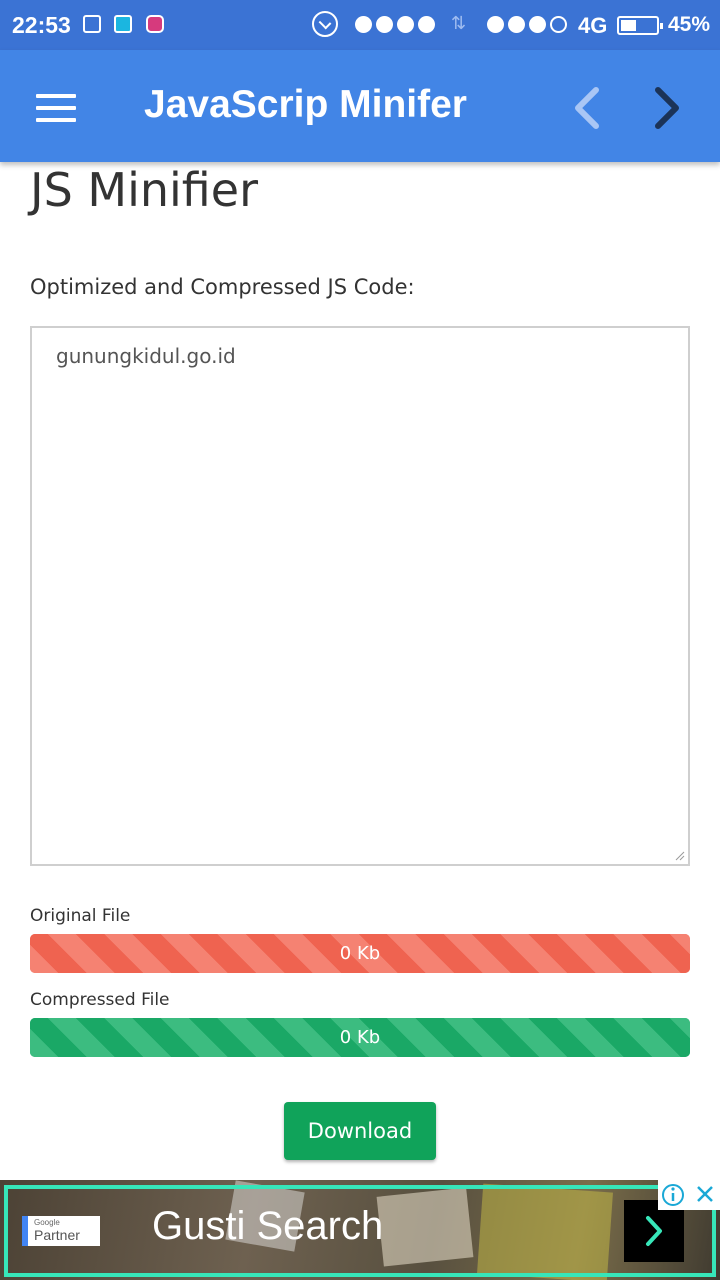 This screenshot has height=1280, width=720. What do you see at coordinates (41, 25) in the screenshot?
I see `status-time: 22:53` at bounding box center [41, 25].